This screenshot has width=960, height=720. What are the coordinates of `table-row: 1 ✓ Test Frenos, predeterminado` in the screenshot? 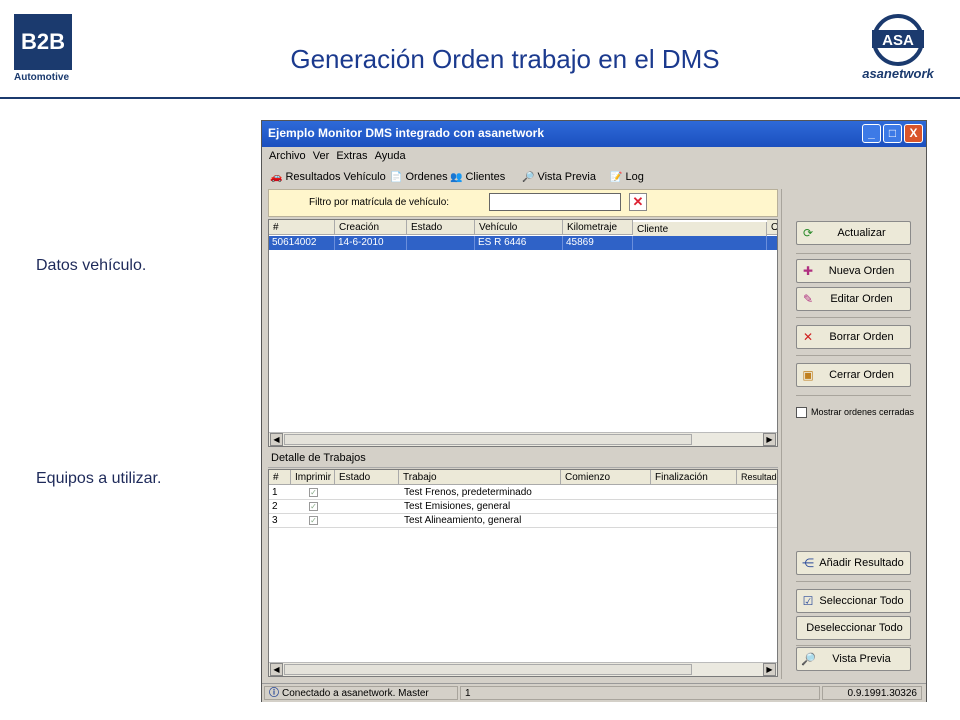 It's located at (523, 493).